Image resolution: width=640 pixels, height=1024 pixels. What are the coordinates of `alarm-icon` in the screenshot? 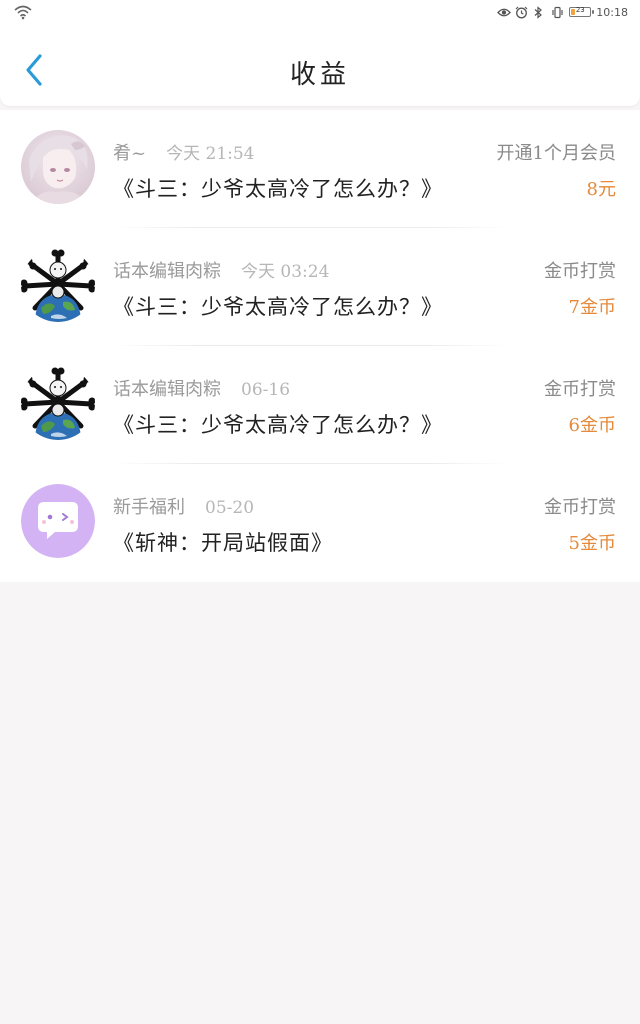 It's located at (521, 12).